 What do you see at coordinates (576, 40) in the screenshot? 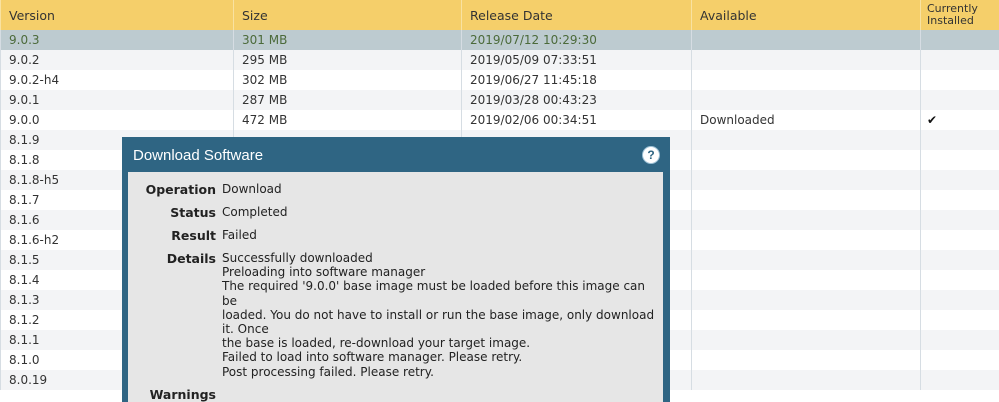
I see `date-cell: 2019/07/12 10:29:30` at bounding box center [576, 40].